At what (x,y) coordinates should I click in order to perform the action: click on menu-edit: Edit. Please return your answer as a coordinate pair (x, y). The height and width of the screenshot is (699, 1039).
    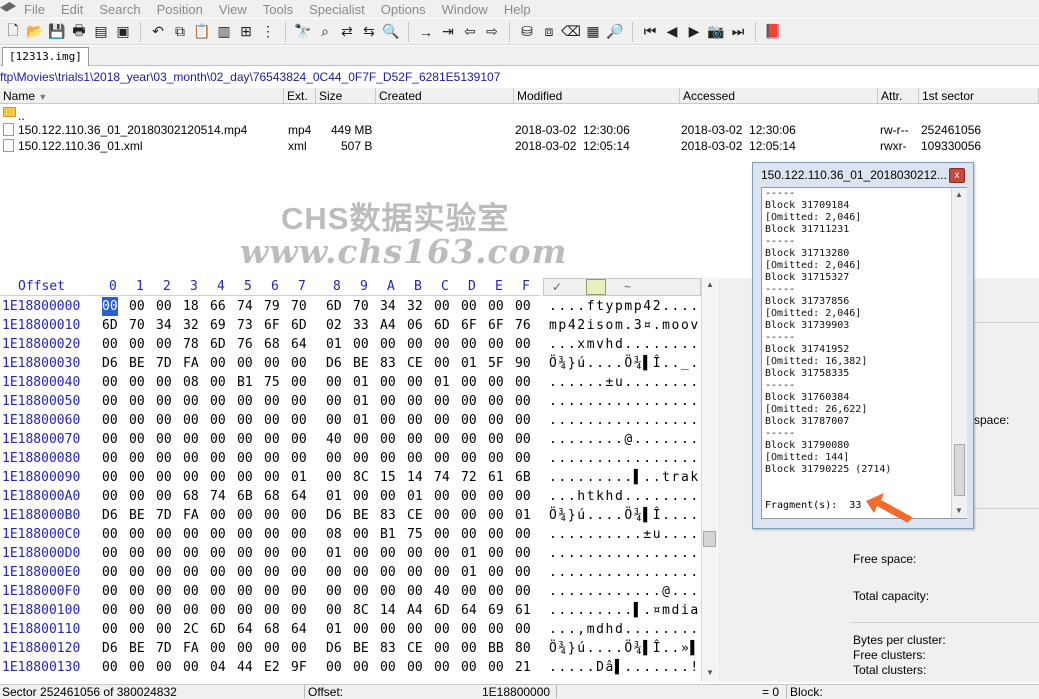
    Looking at the image, I should click on (72, 9).